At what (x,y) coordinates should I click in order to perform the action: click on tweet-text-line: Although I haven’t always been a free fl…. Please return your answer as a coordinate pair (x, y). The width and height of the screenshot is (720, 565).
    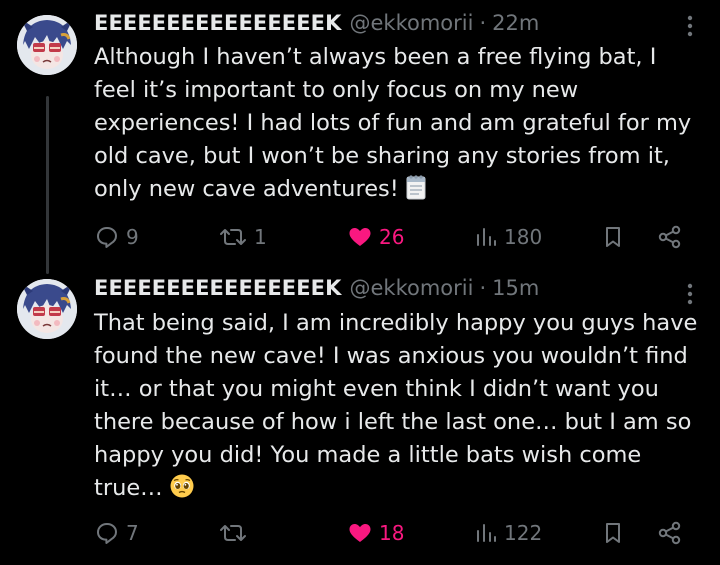
    Looking at the image, I should click on (375, 57).